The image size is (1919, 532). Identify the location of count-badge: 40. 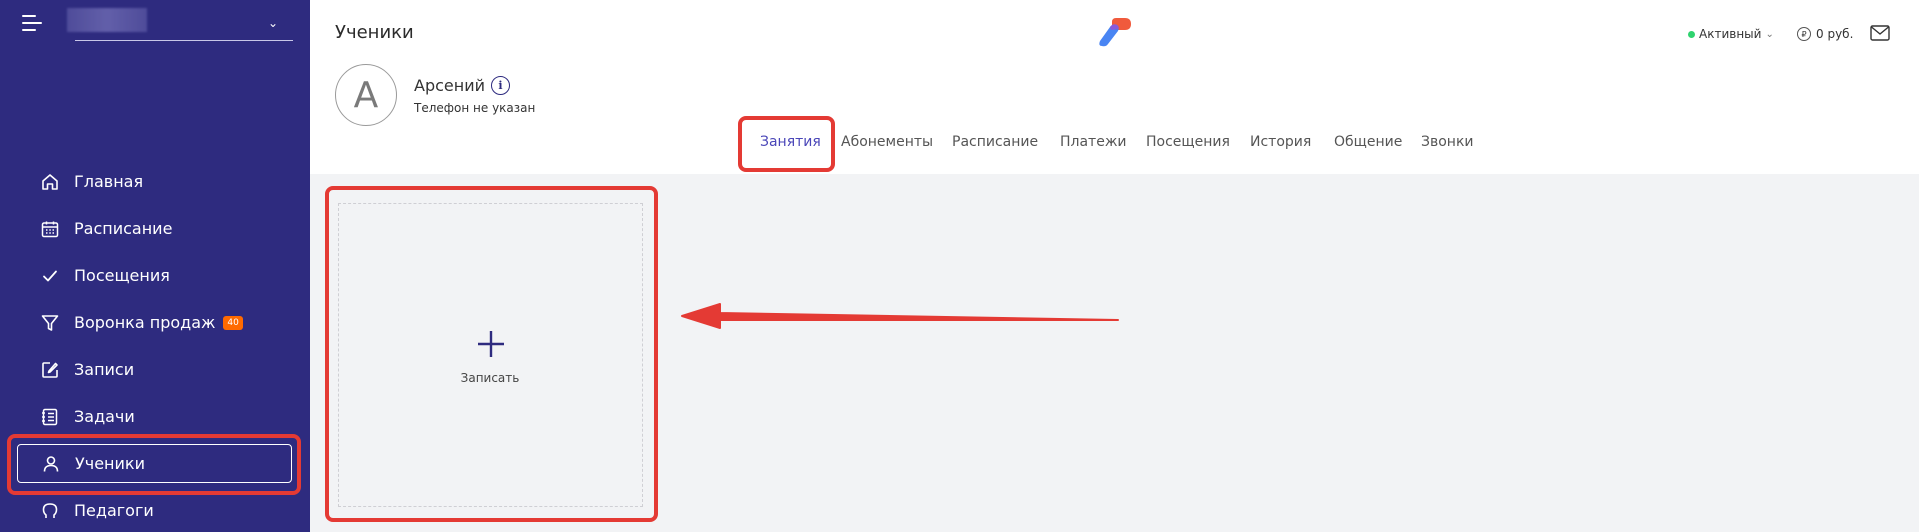
(233, 322).